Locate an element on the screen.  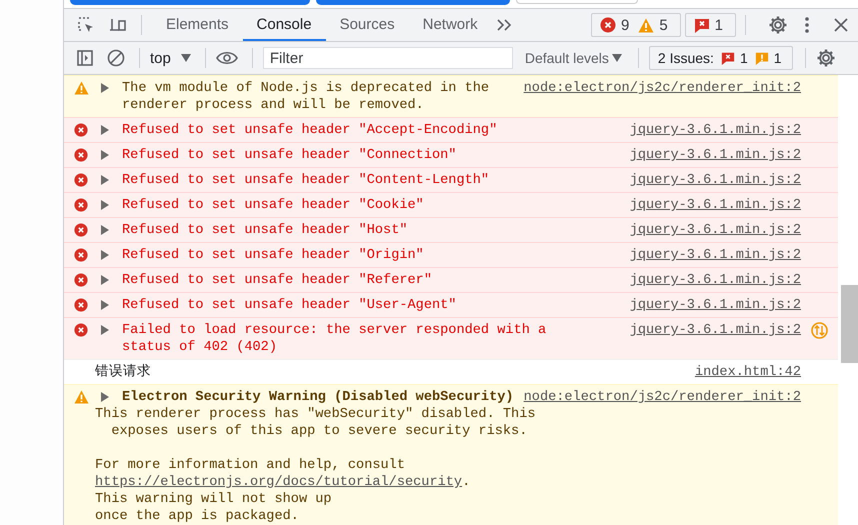
message-text: Refused to set unsafe header "Accept-Encoding" is located at coordinates (310, 130).